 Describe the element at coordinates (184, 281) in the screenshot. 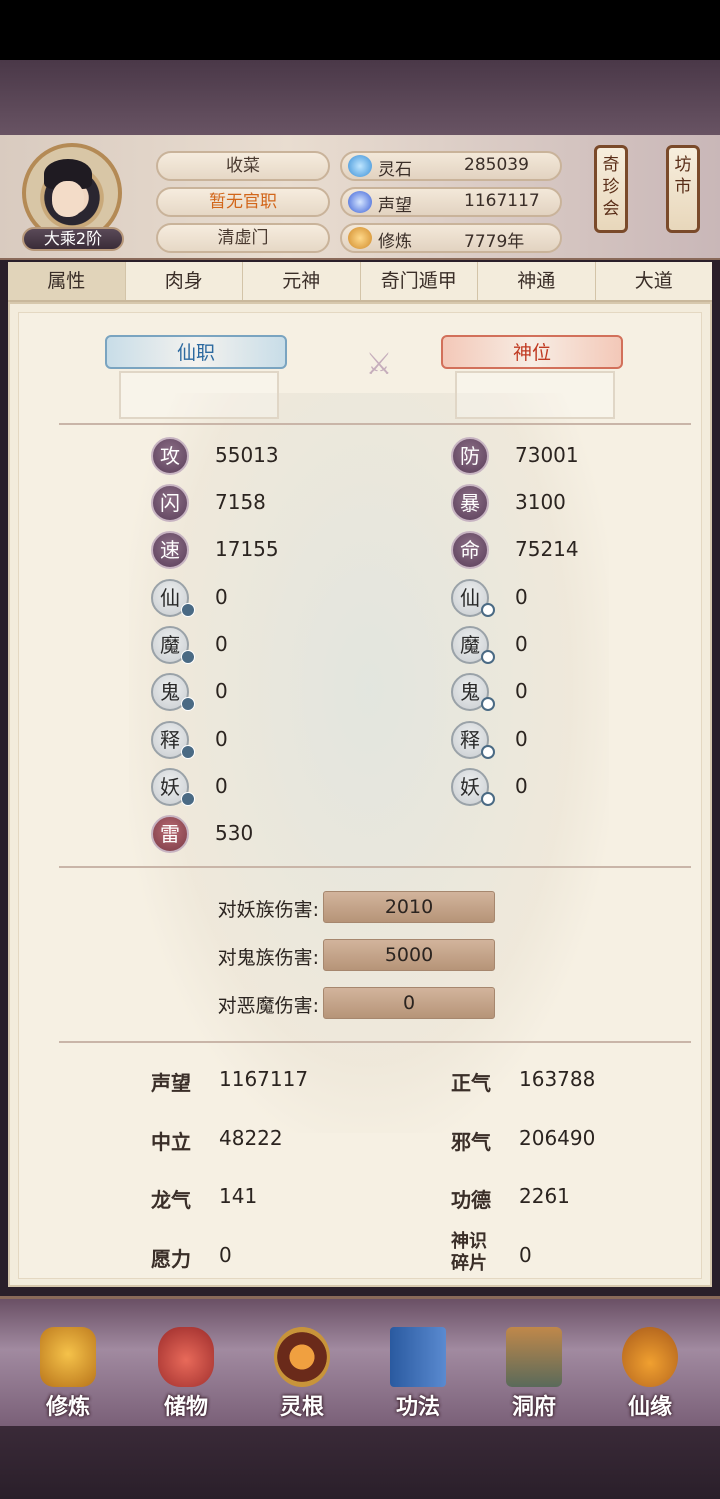

I see `tab-body: 肉身` at that location.